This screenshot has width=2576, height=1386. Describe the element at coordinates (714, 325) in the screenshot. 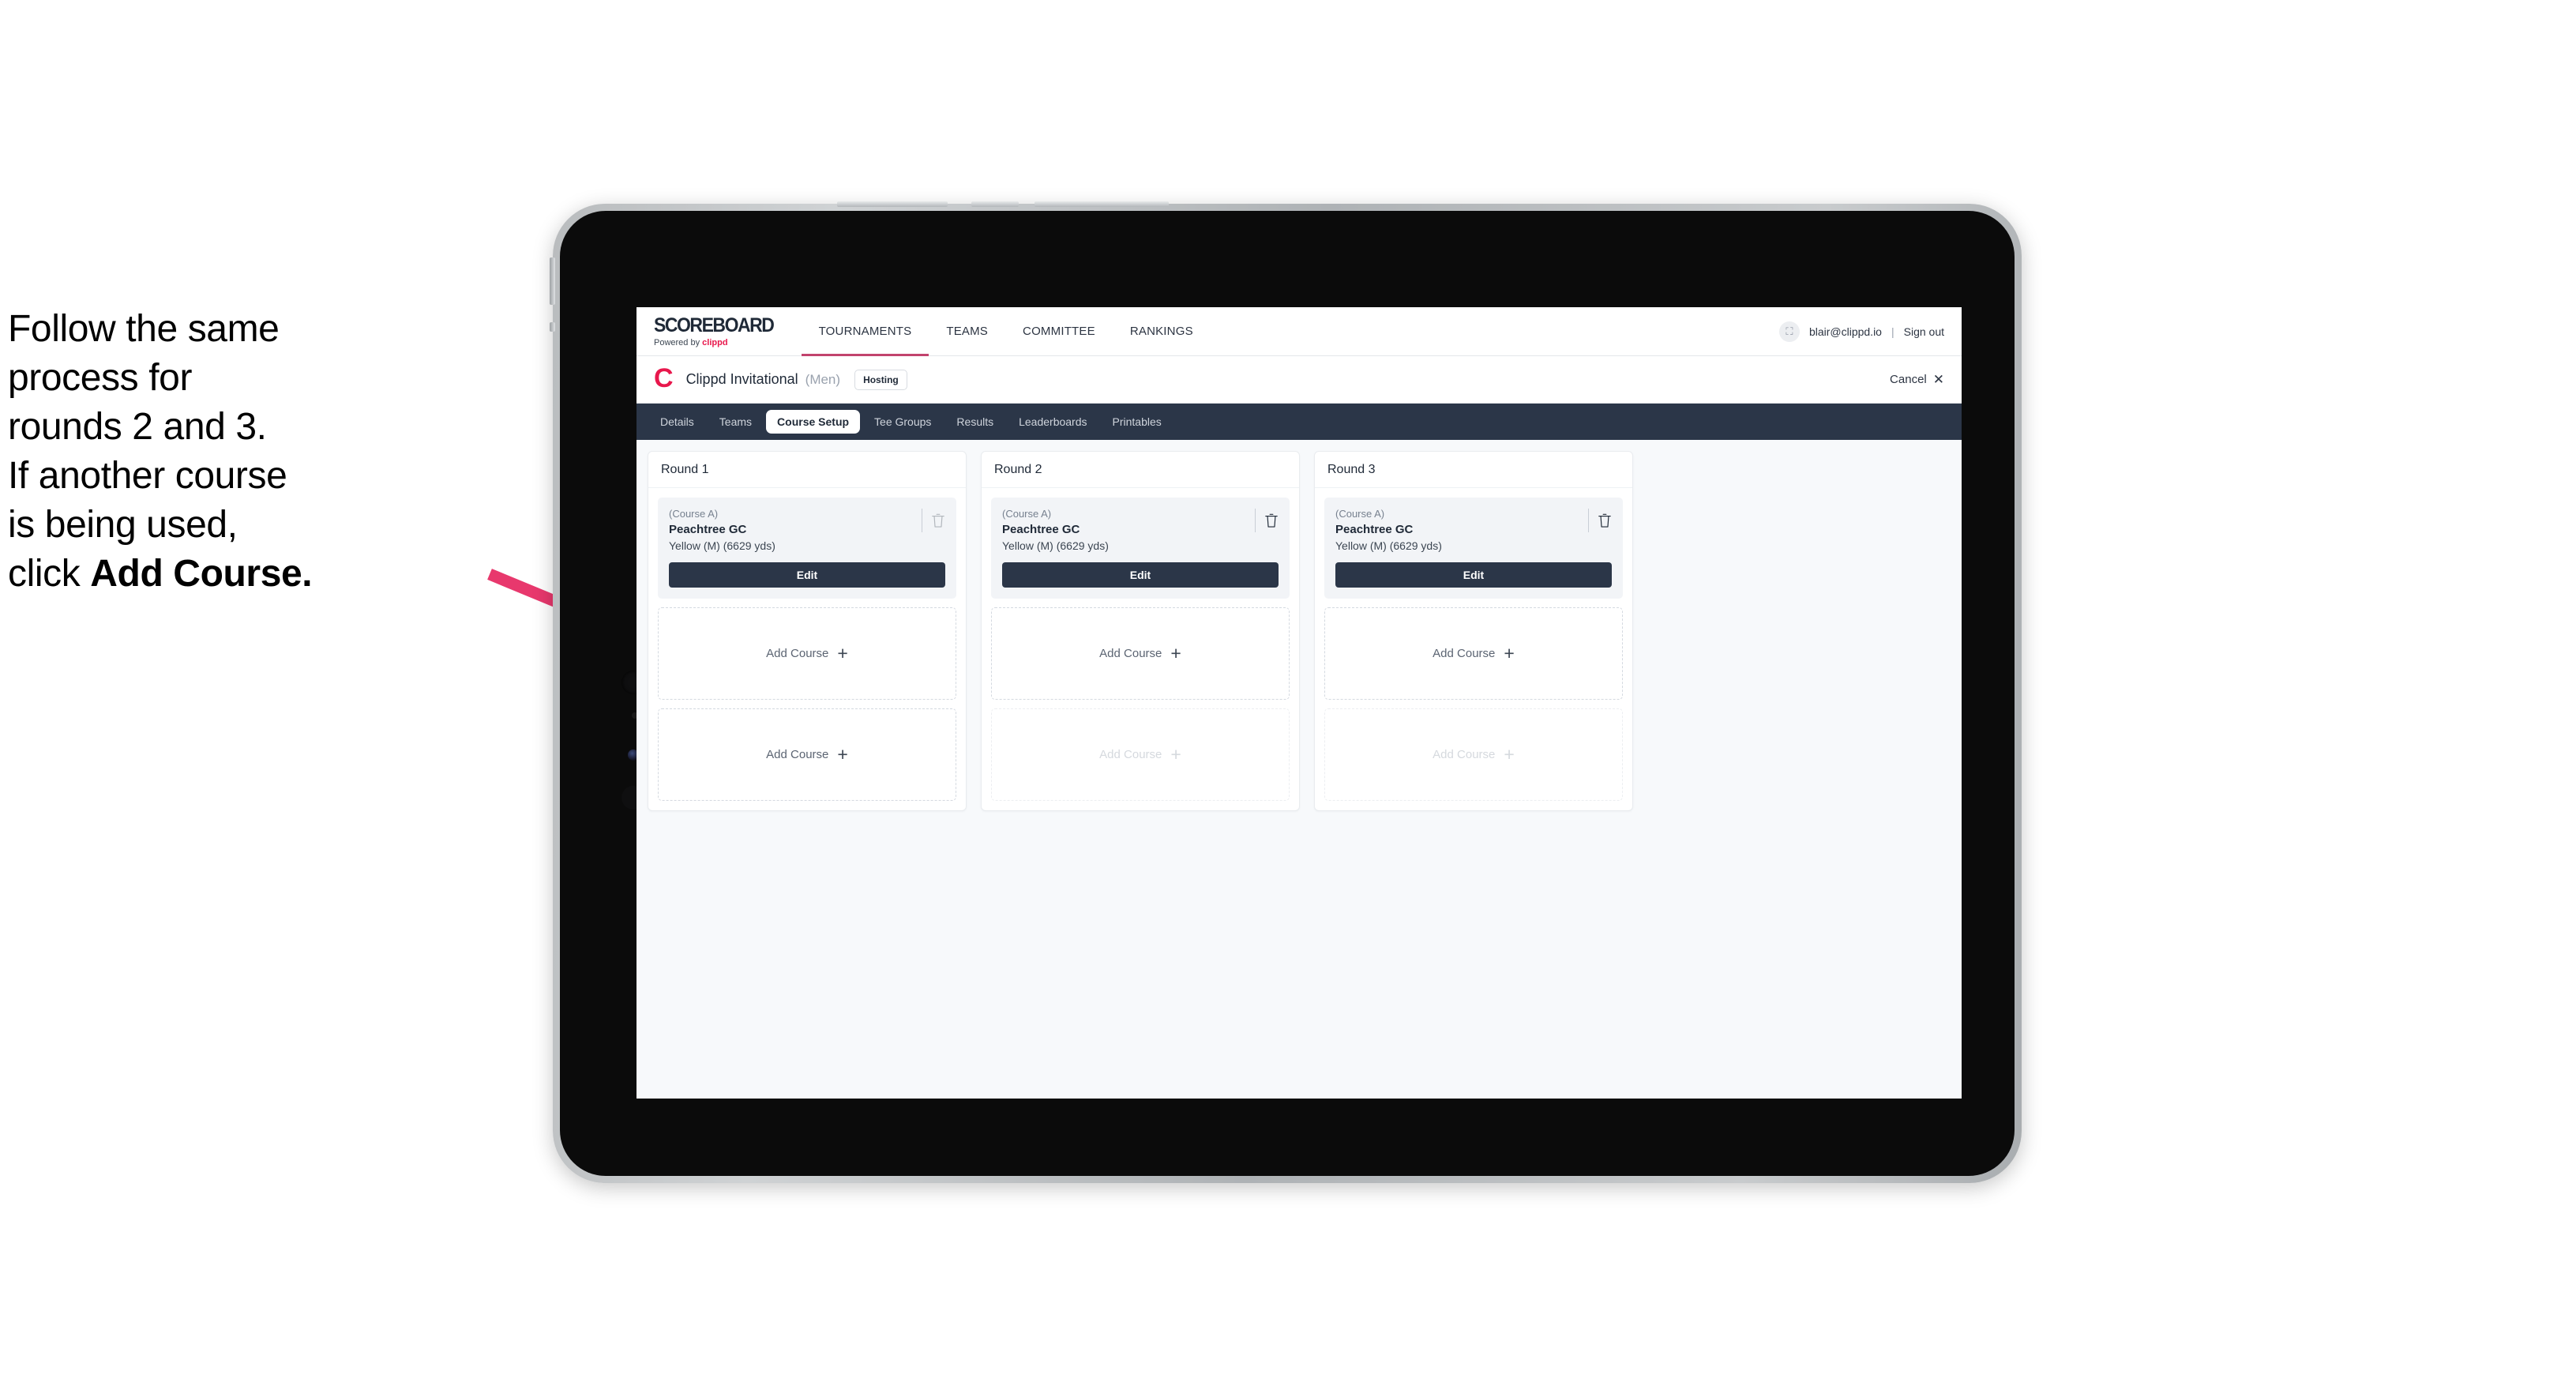

I see `logo-wordmark: SCOREBOARD` at that location.